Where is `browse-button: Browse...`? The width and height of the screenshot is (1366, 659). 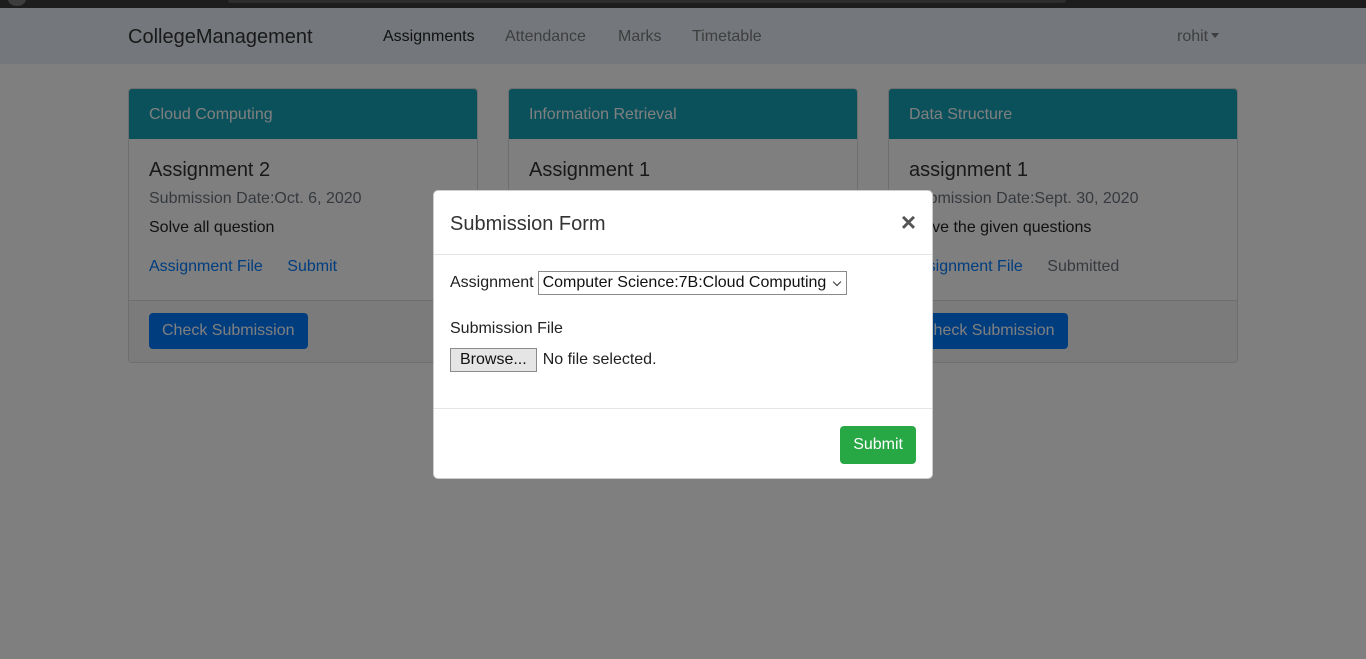 browse-button: Browse... is located at coordinates (493, 360).